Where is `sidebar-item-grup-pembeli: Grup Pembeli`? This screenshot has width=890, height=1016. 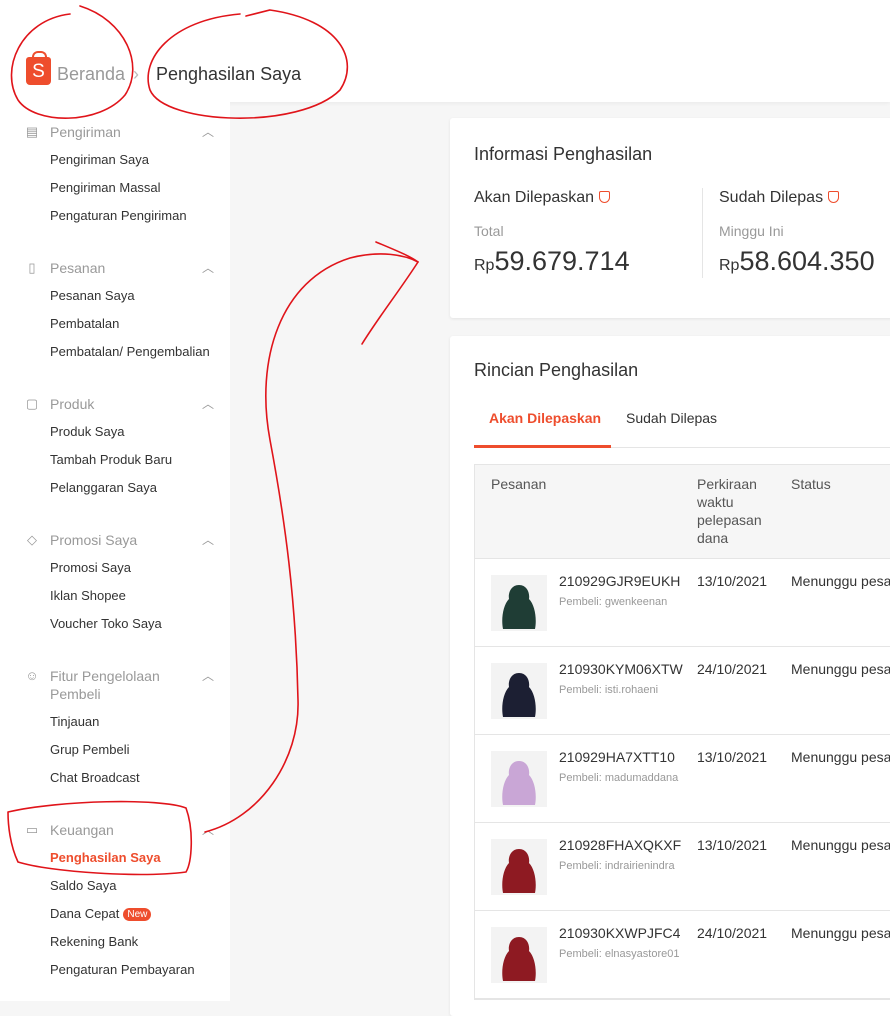 sidebar-item-grup-pembeli: Grup Pembeli is located at coordinates (89, 749).